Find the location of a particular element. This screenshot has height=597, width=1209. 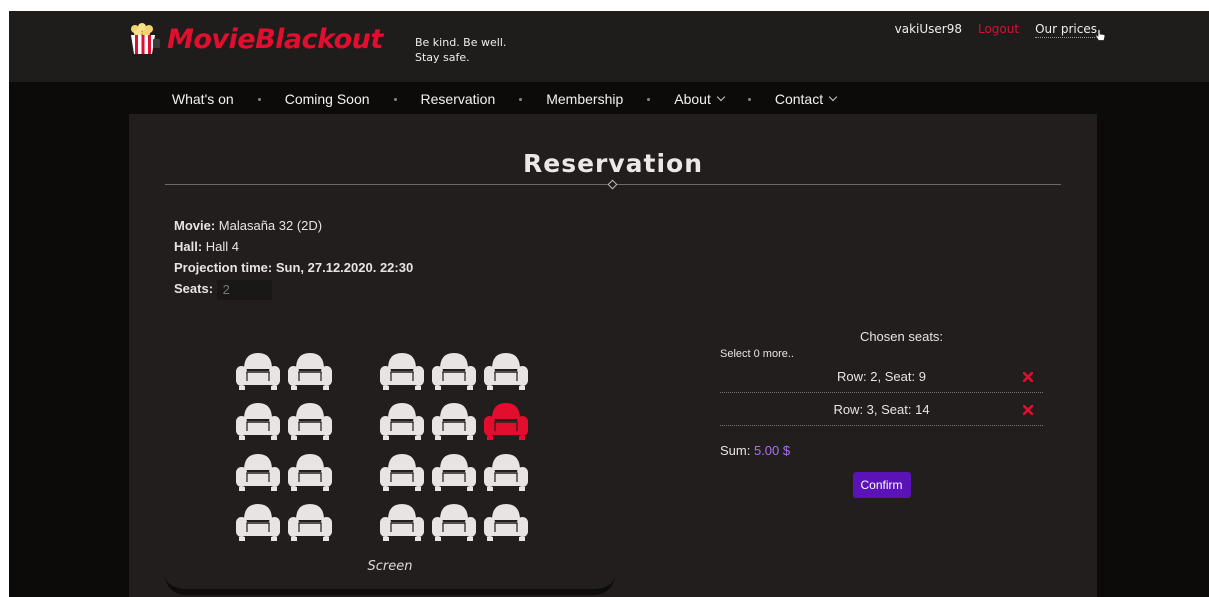

popcorn-icon is located at coordinates (145, 38).